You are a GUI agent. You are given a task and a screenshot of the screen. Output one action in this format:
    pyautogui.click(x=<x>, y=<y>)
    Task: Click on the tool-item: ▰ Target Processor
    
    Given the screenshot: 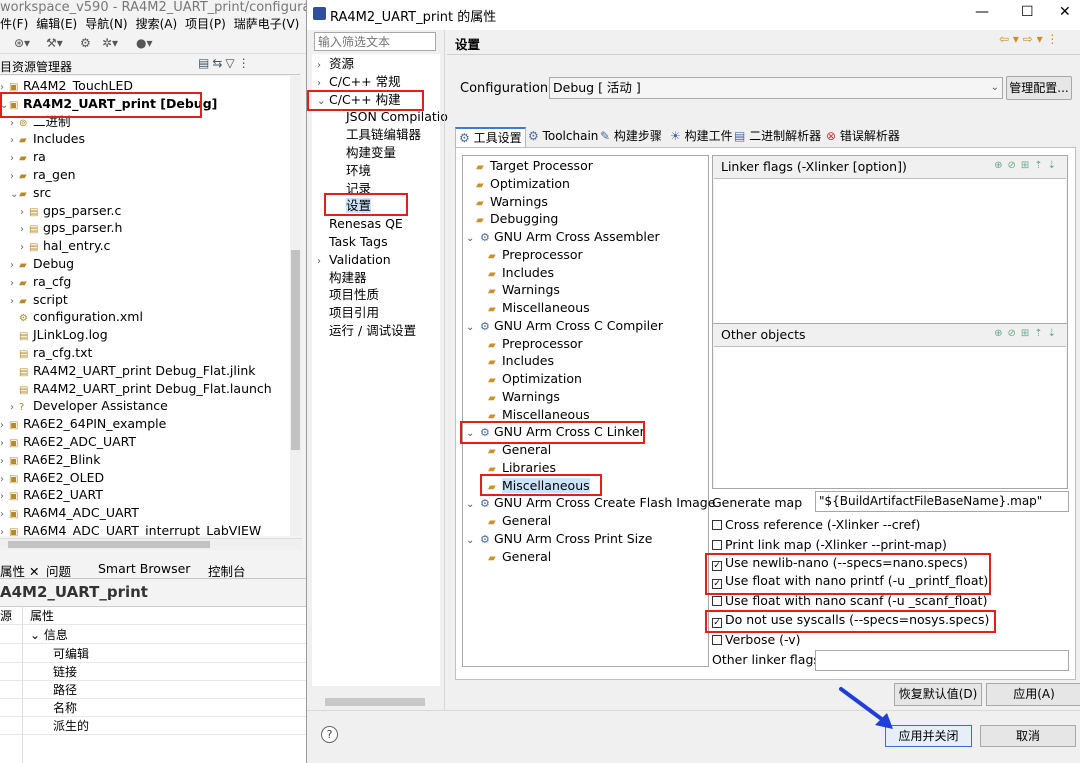 What is the action you would take?
    pyautogui.click(x=534, y=165)
    